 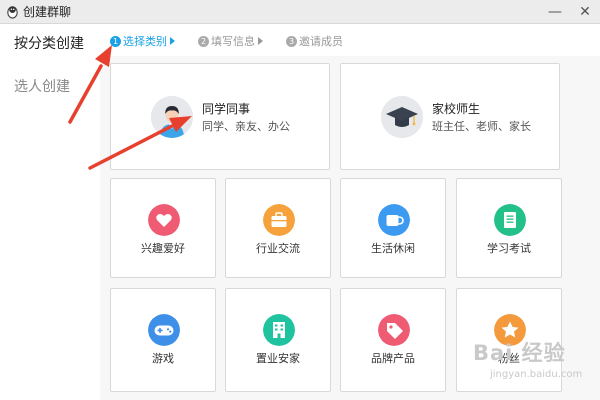 What do you see at coordinates (279, 220) in the screenshot?
I see `briefcase-icon` at bounding box center [279, 220].